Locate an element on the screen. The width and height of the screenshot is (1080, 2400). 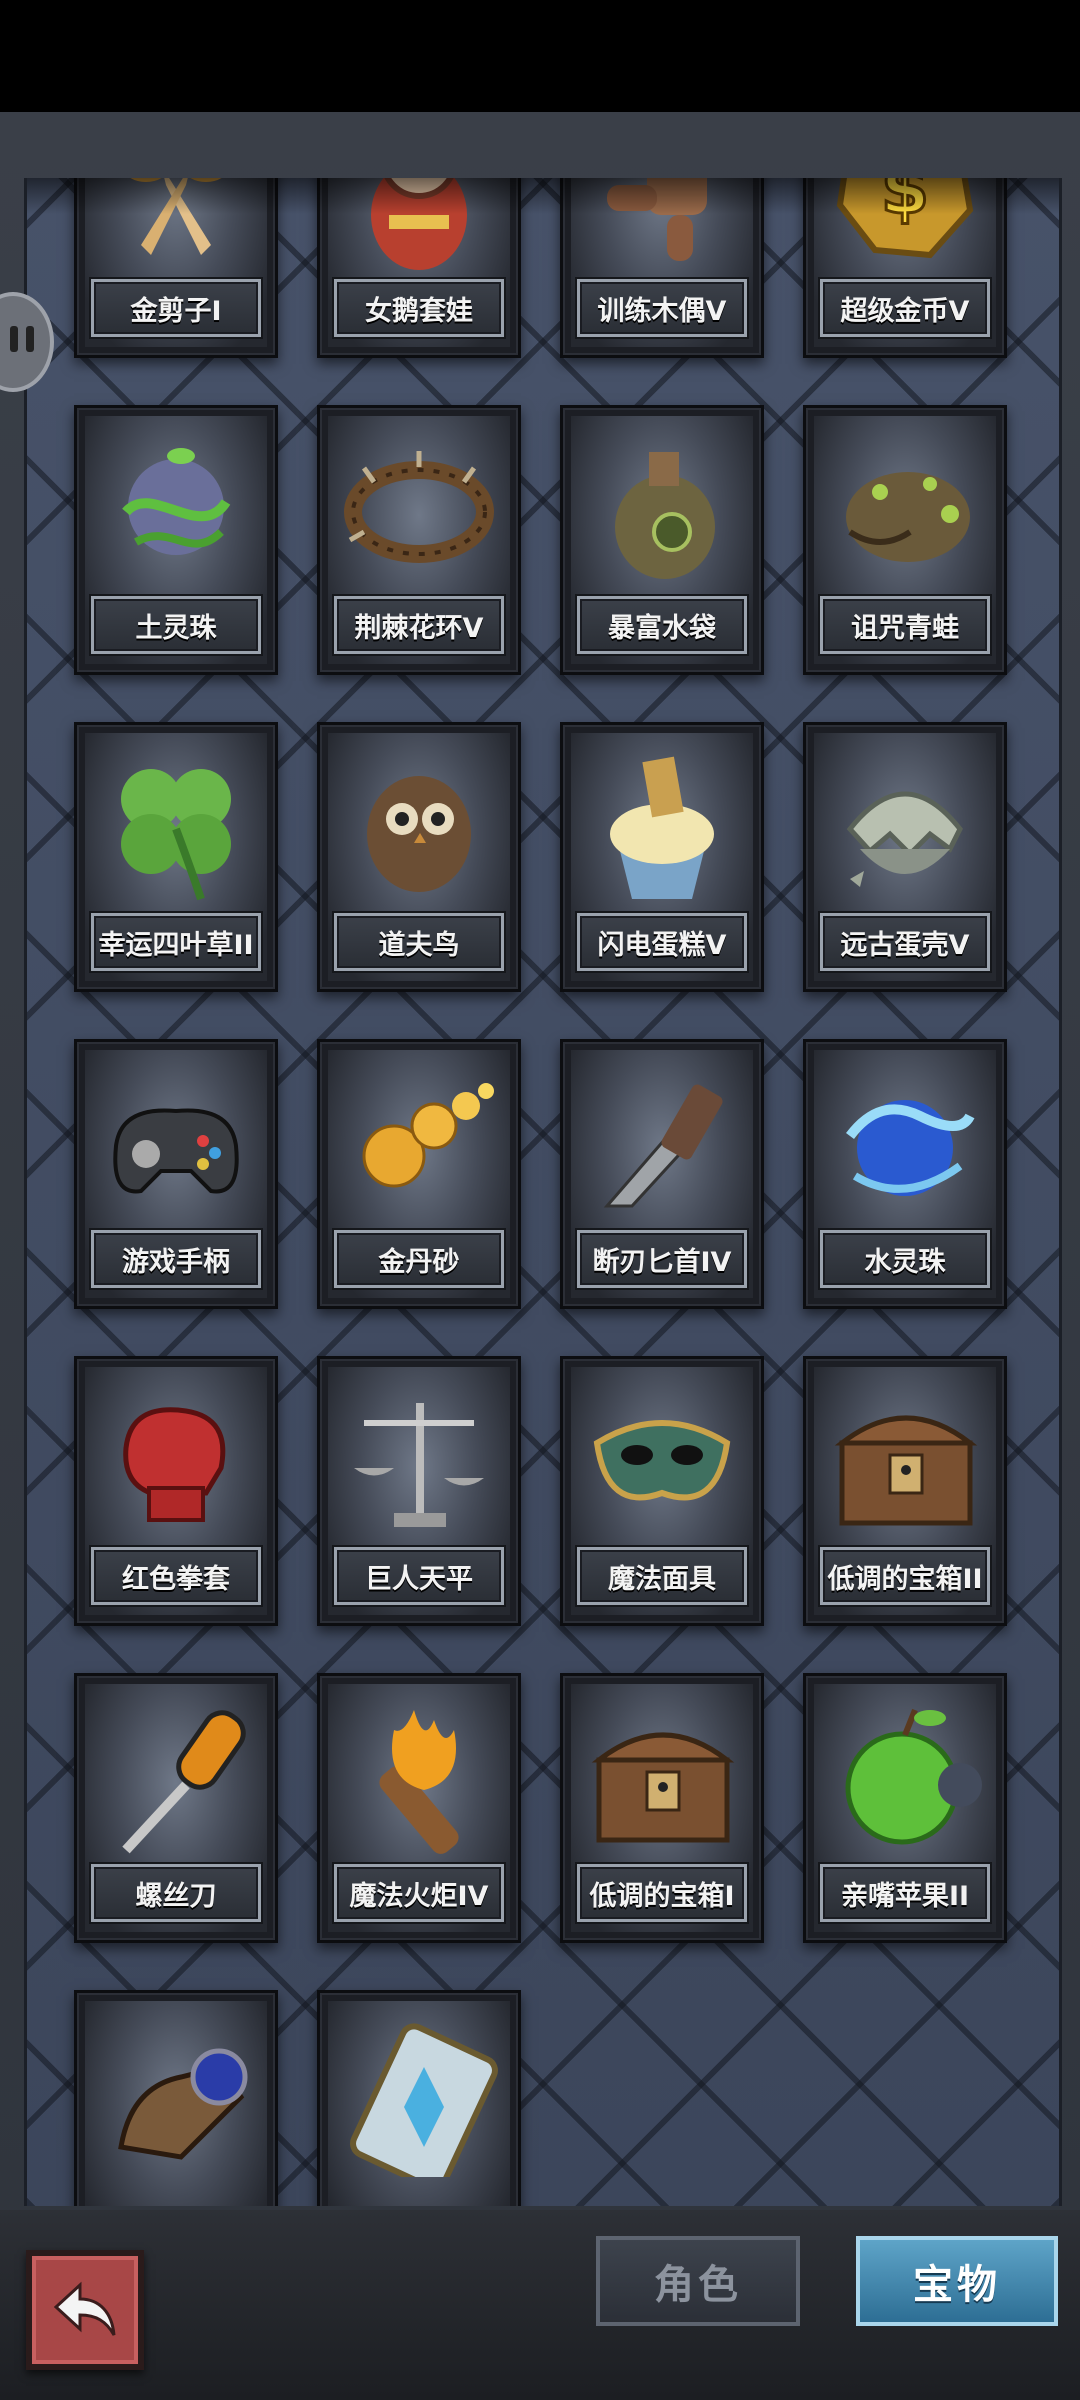
treasure-card: 金丹砂 is located at coordinates (419, 1174).